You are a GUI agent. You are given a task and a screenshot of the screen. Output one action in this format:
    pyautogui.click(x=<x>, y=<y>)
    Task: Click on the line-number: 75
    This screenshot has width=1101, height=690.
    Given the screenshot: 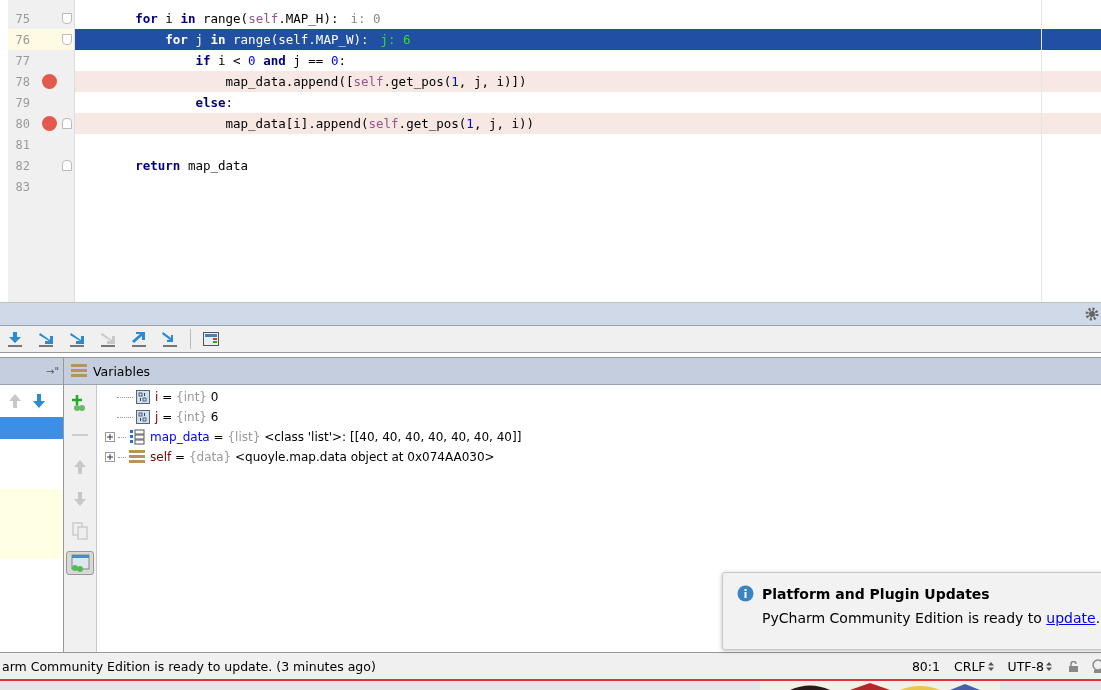 What is the action you would take?
    pyautogui.click(x=22, y=18)
    